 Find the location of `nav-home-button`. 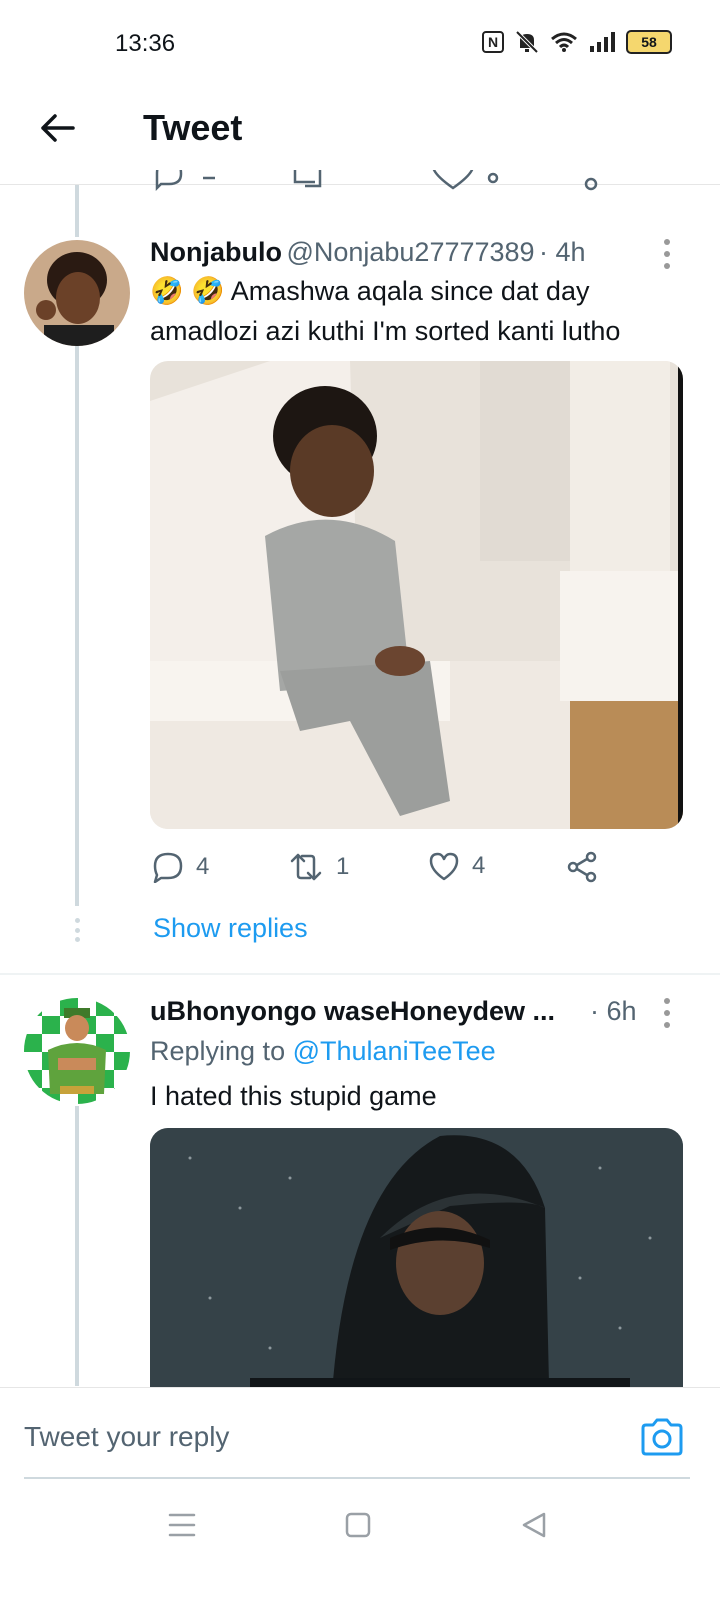

nav-home-button is located at coordinates (358, 1527).